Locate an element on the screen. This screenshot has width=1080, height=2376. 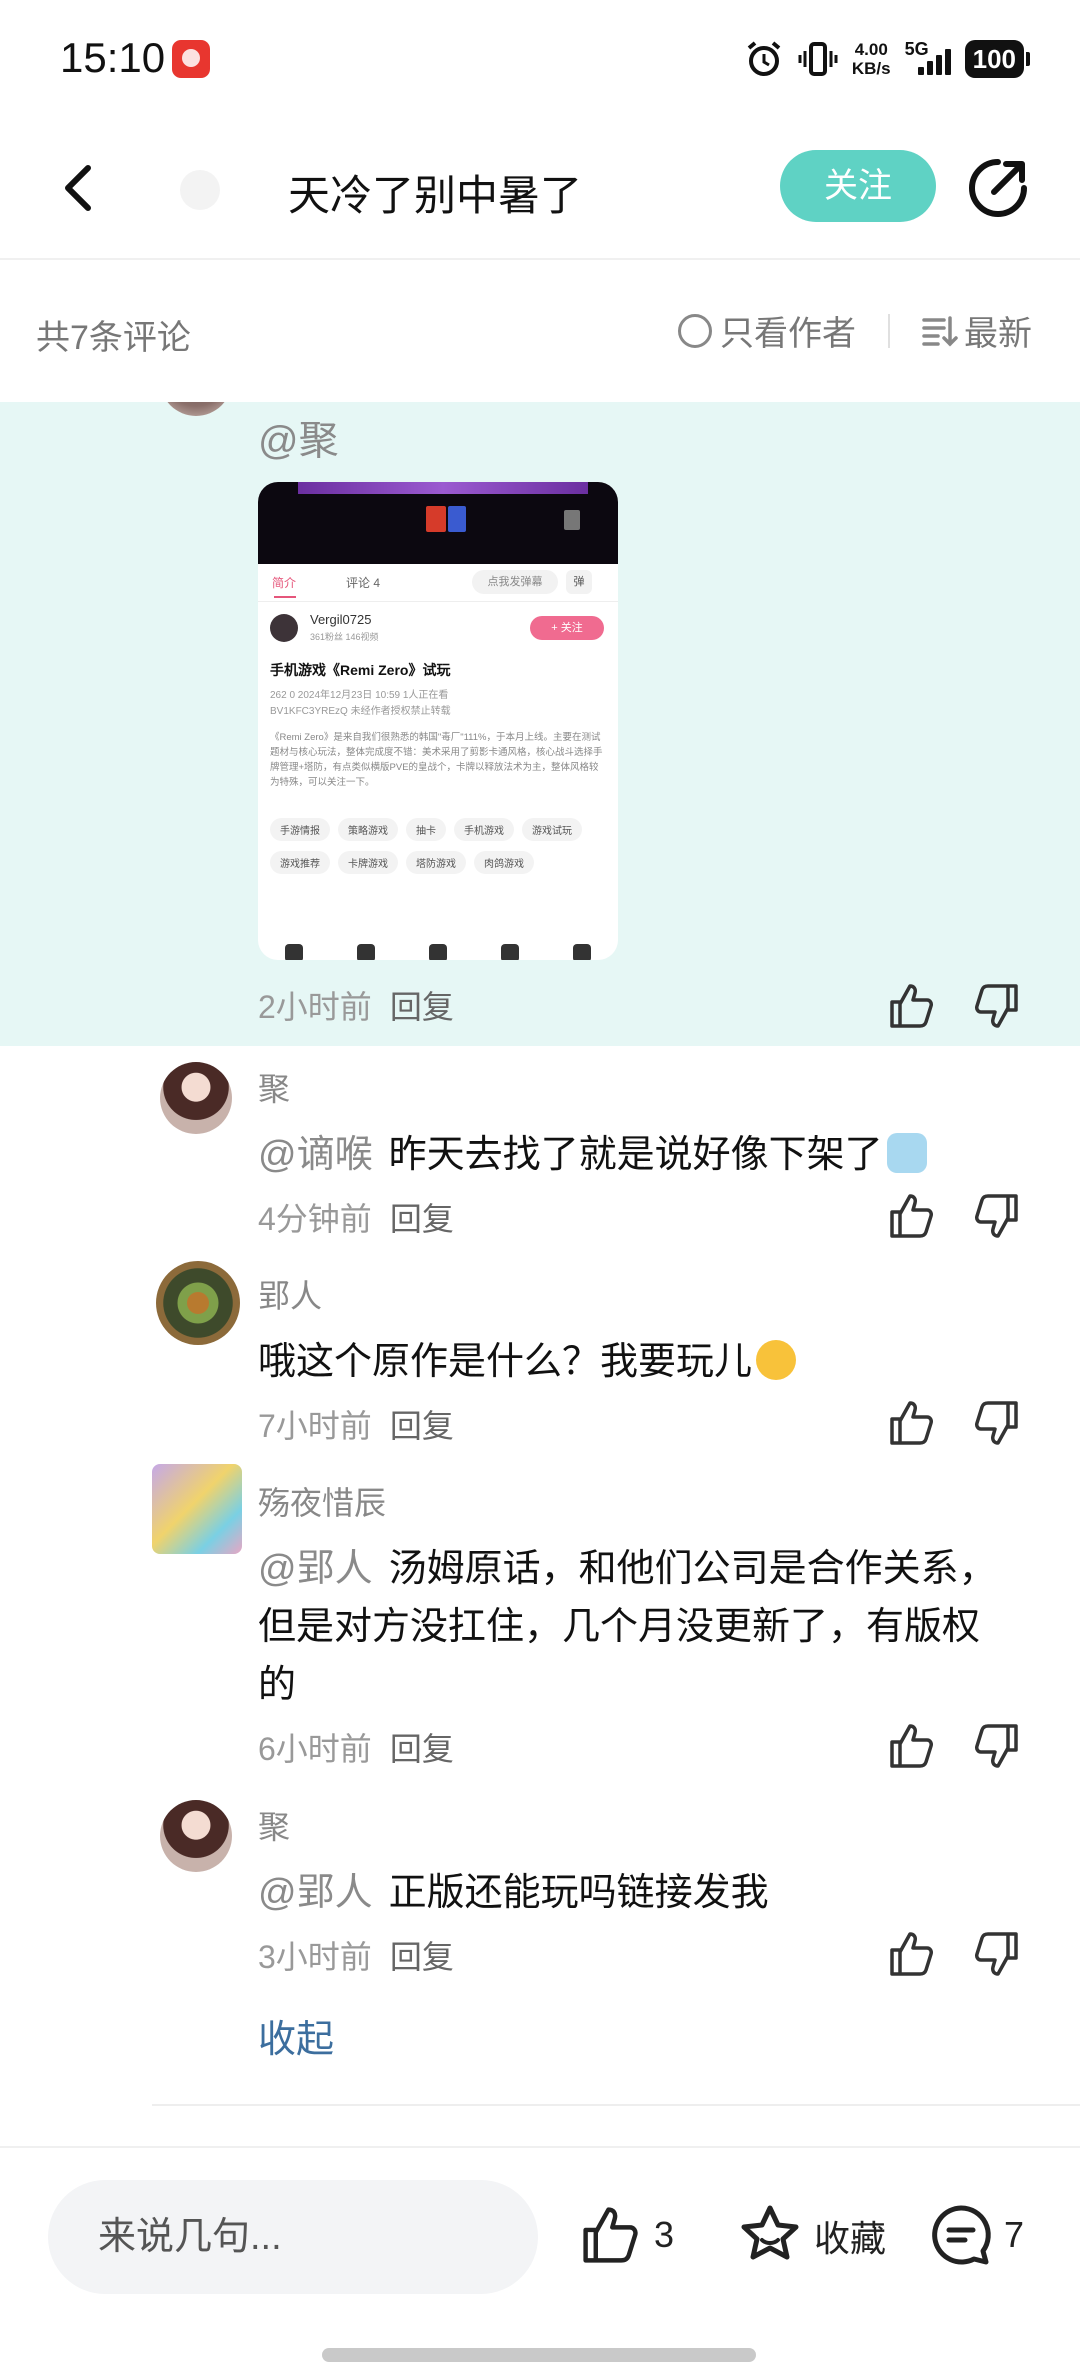
reply-content: 昨天去找了就是说好像下架了 is located at coordinates (635, 1155).